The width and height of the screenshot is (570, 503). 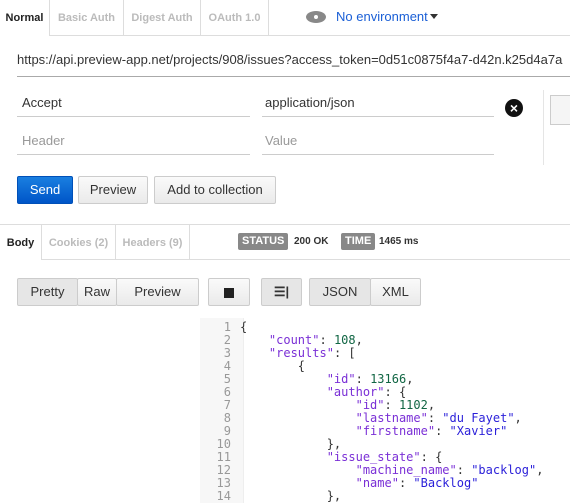 What do you see at coordinates (157, 292) in the screenshot?
I see `preview-mode-button: Preview` at bounding box center [157, 292].